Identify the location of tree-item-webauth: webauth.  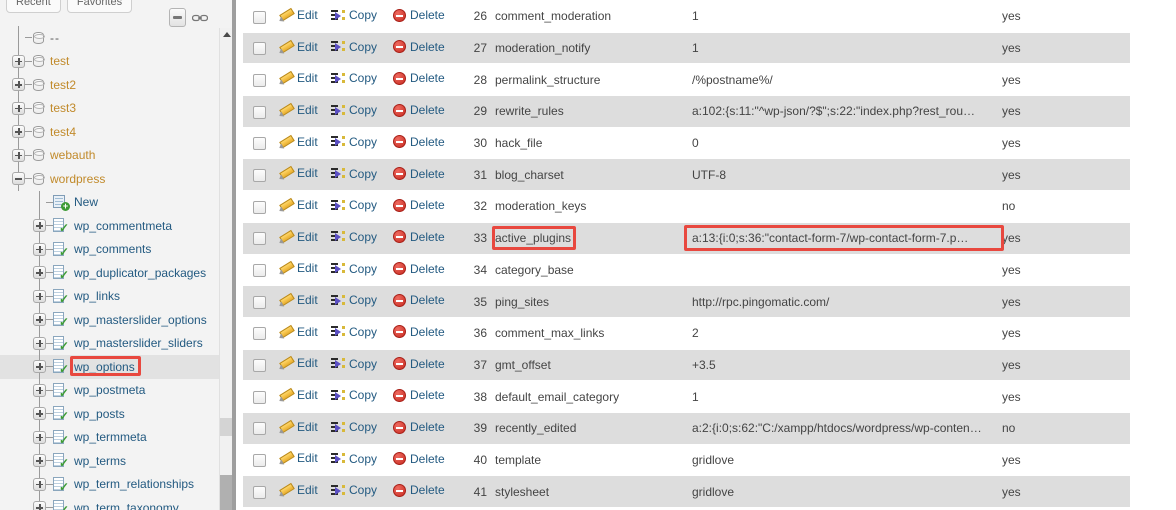
(109, 155).